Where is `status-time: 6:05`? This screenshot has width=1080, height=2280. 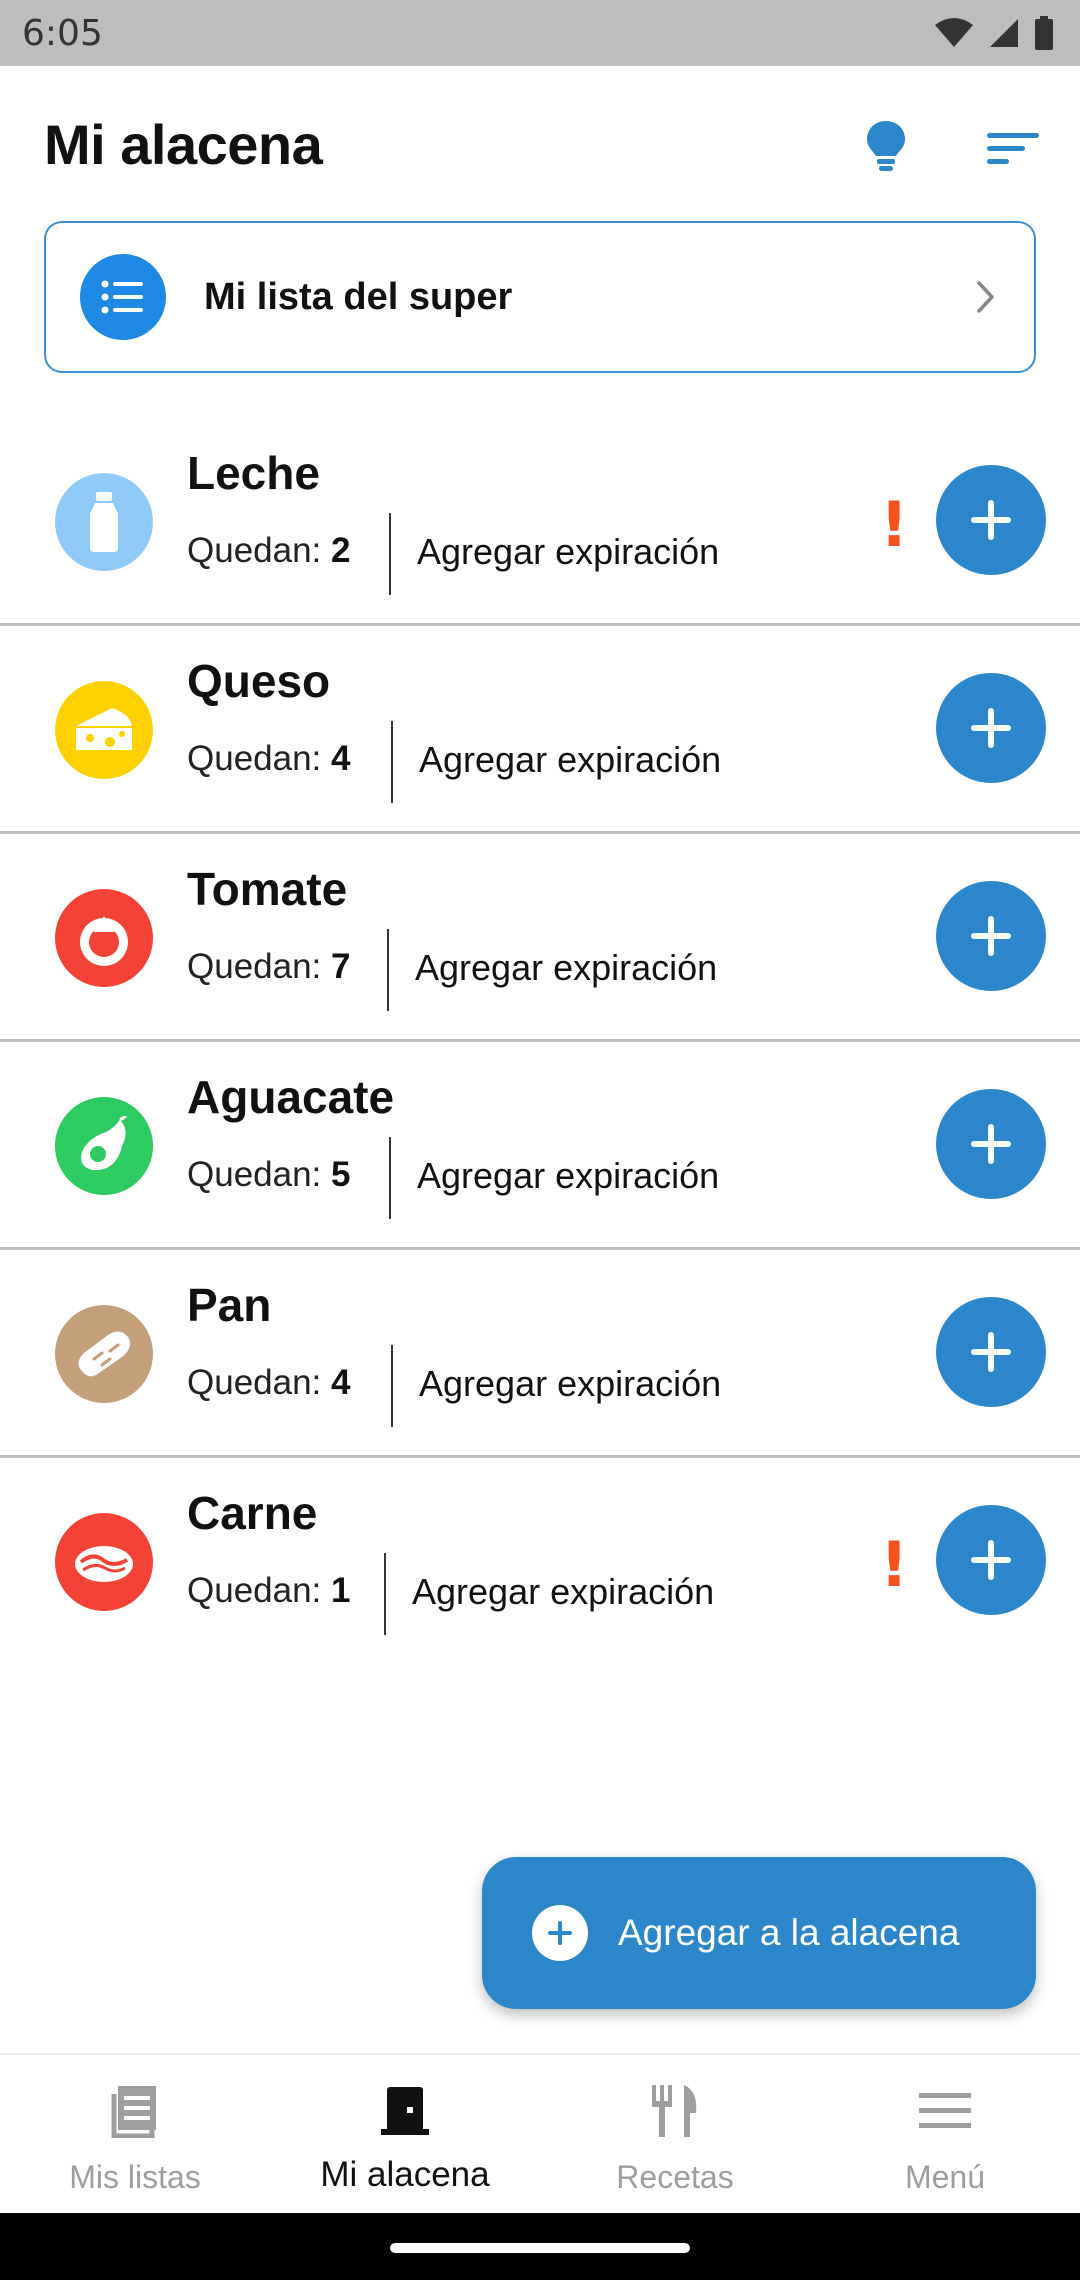 status-time: 6:05 is located at coordinates (62, 33).